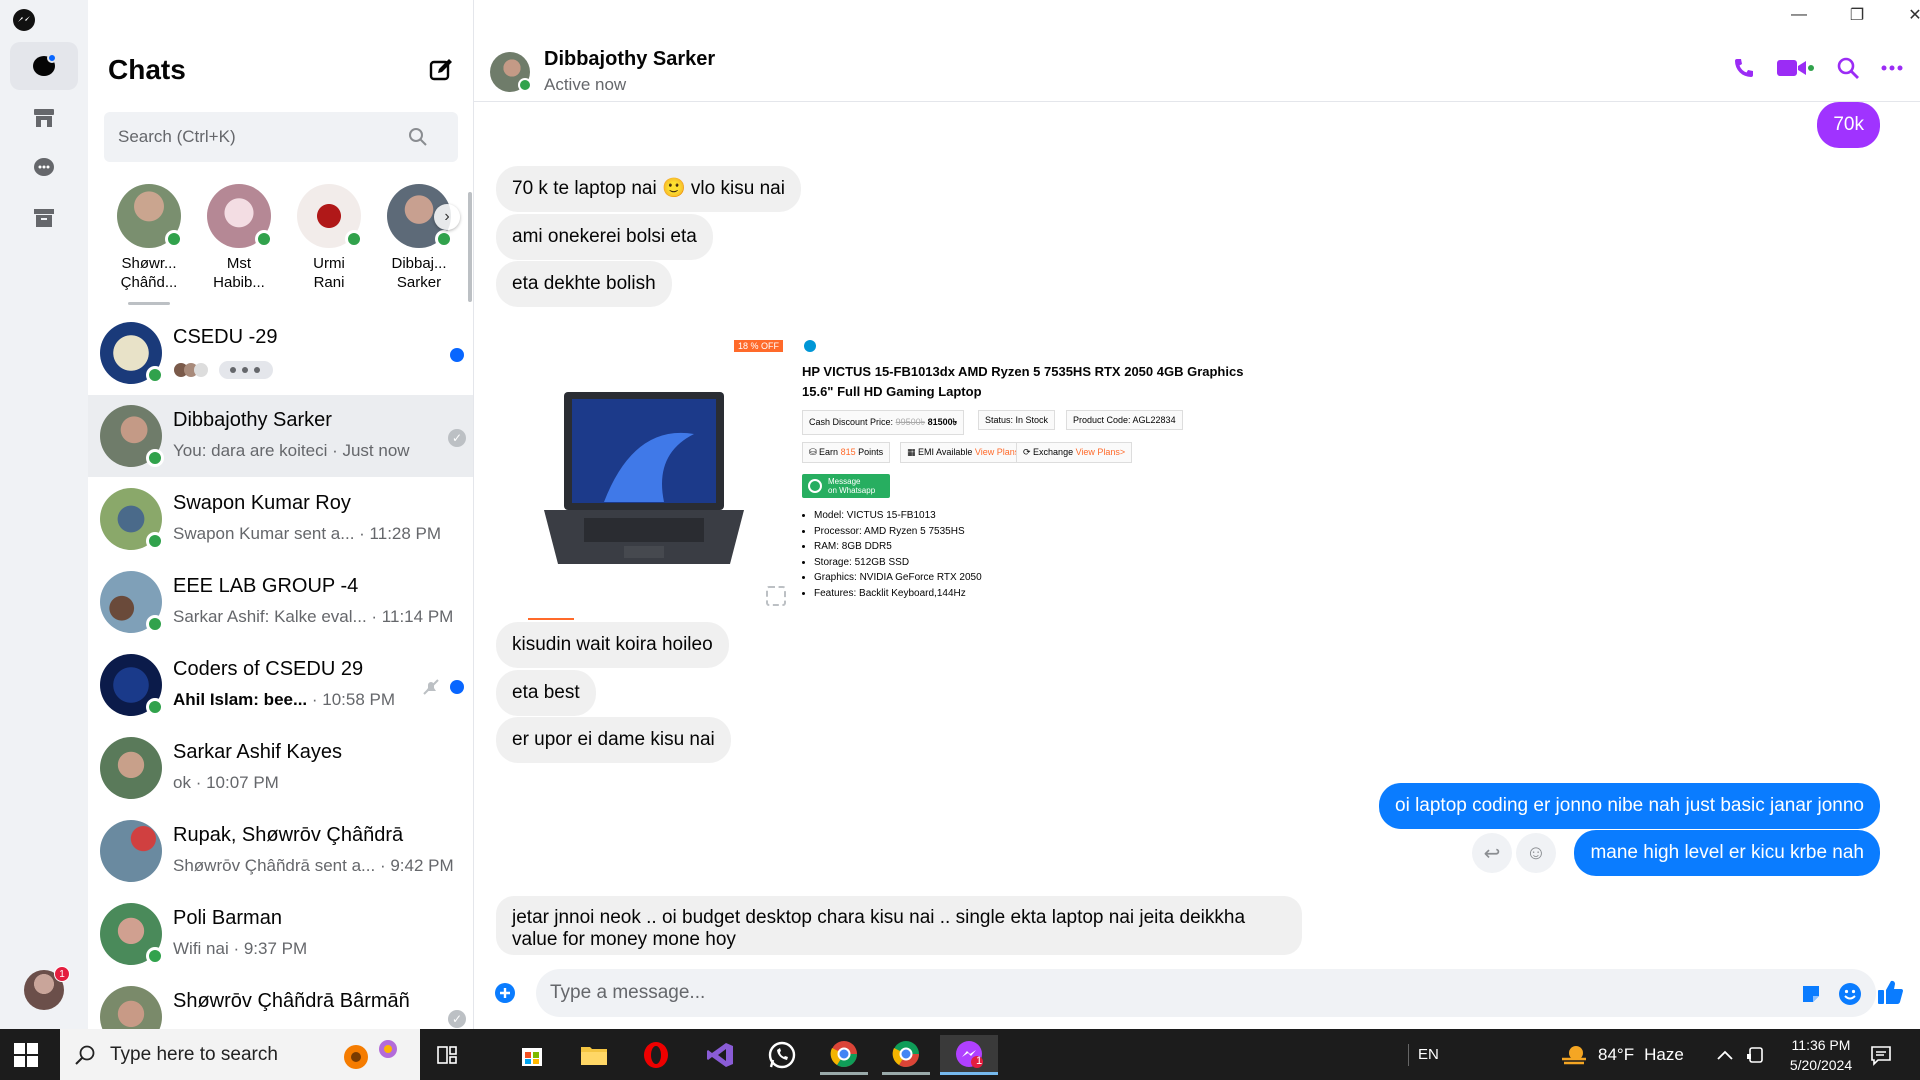 The height and width of the screenshot is (1080, 1920). What do you see at coordinates (1848, 125) in the screenshot?
I see `message-bubble-outgoing: 70k` at bounding box center [1848, 125].